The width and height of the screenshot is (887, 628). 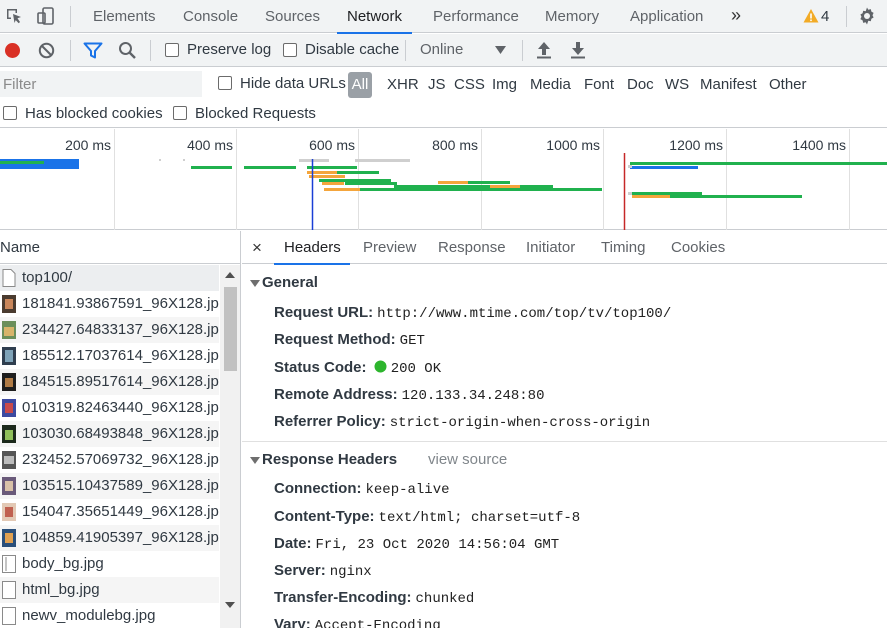 I want to click on clear-icon, so click(x=46, y=50).